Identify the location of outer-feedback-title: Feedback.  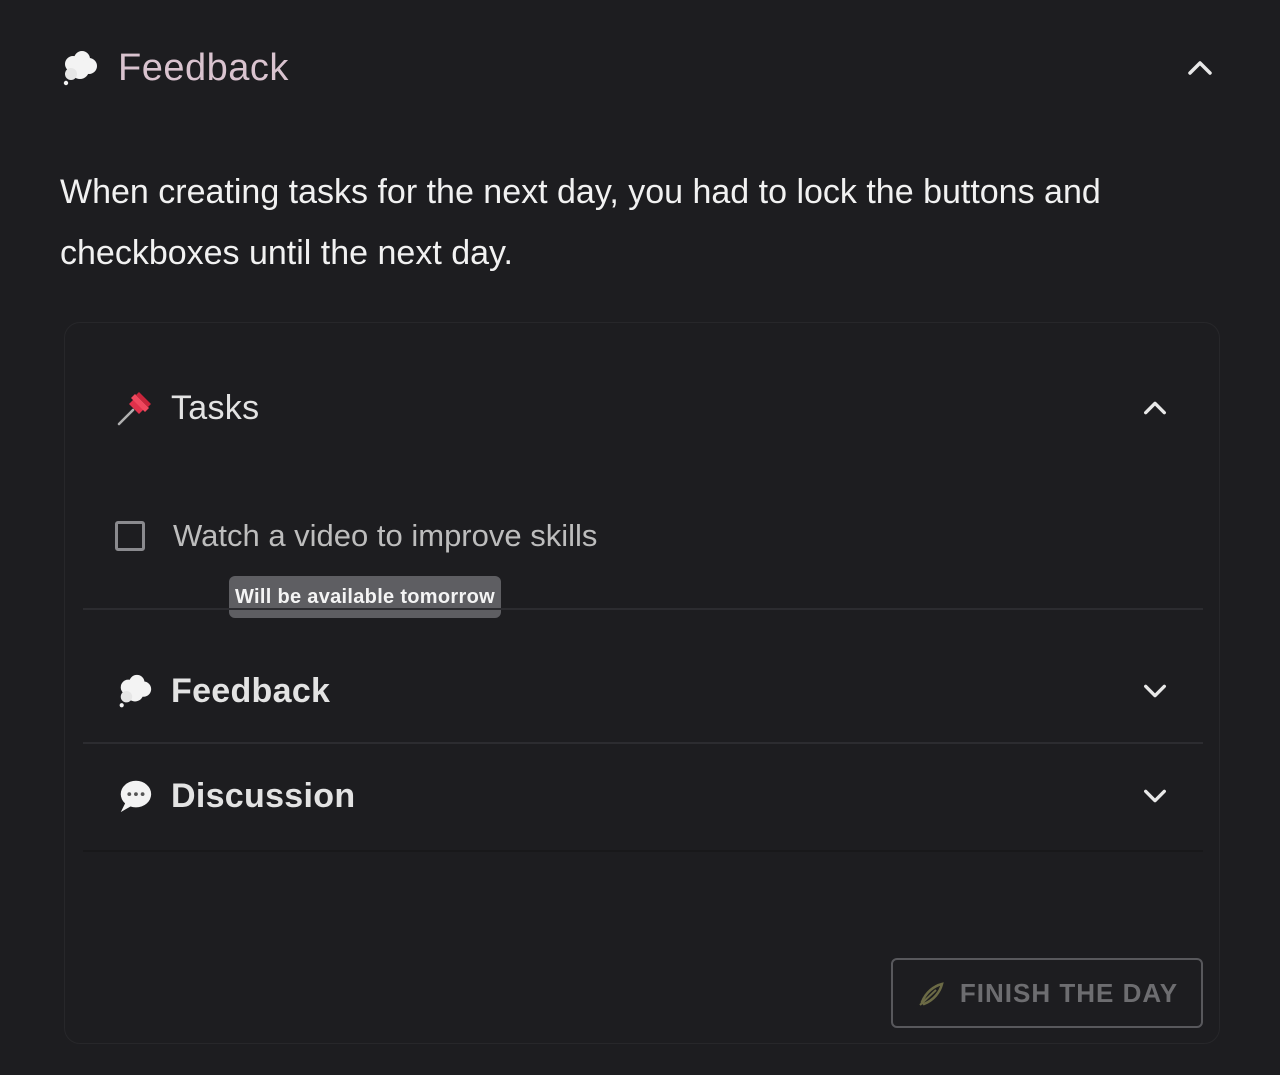
(203, 67).